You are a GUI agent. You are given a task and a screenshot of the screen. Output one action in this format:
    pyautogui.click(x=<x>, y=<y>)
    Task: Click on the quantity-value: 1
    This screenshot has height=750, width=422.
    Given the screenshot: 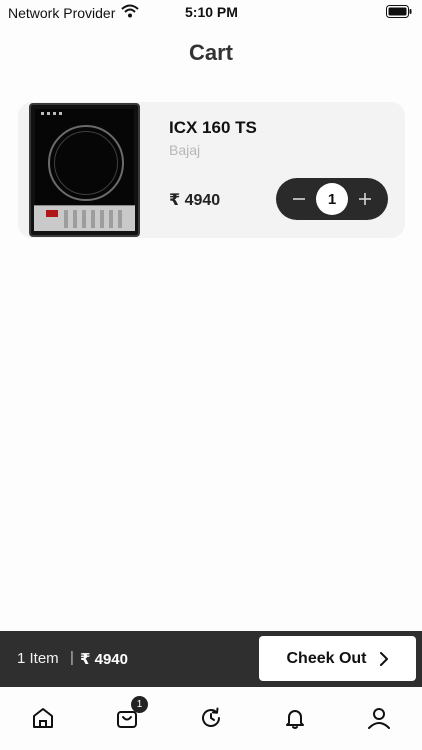 What is the action you would take?
    pyautogui.click(x=332, y=199)
    